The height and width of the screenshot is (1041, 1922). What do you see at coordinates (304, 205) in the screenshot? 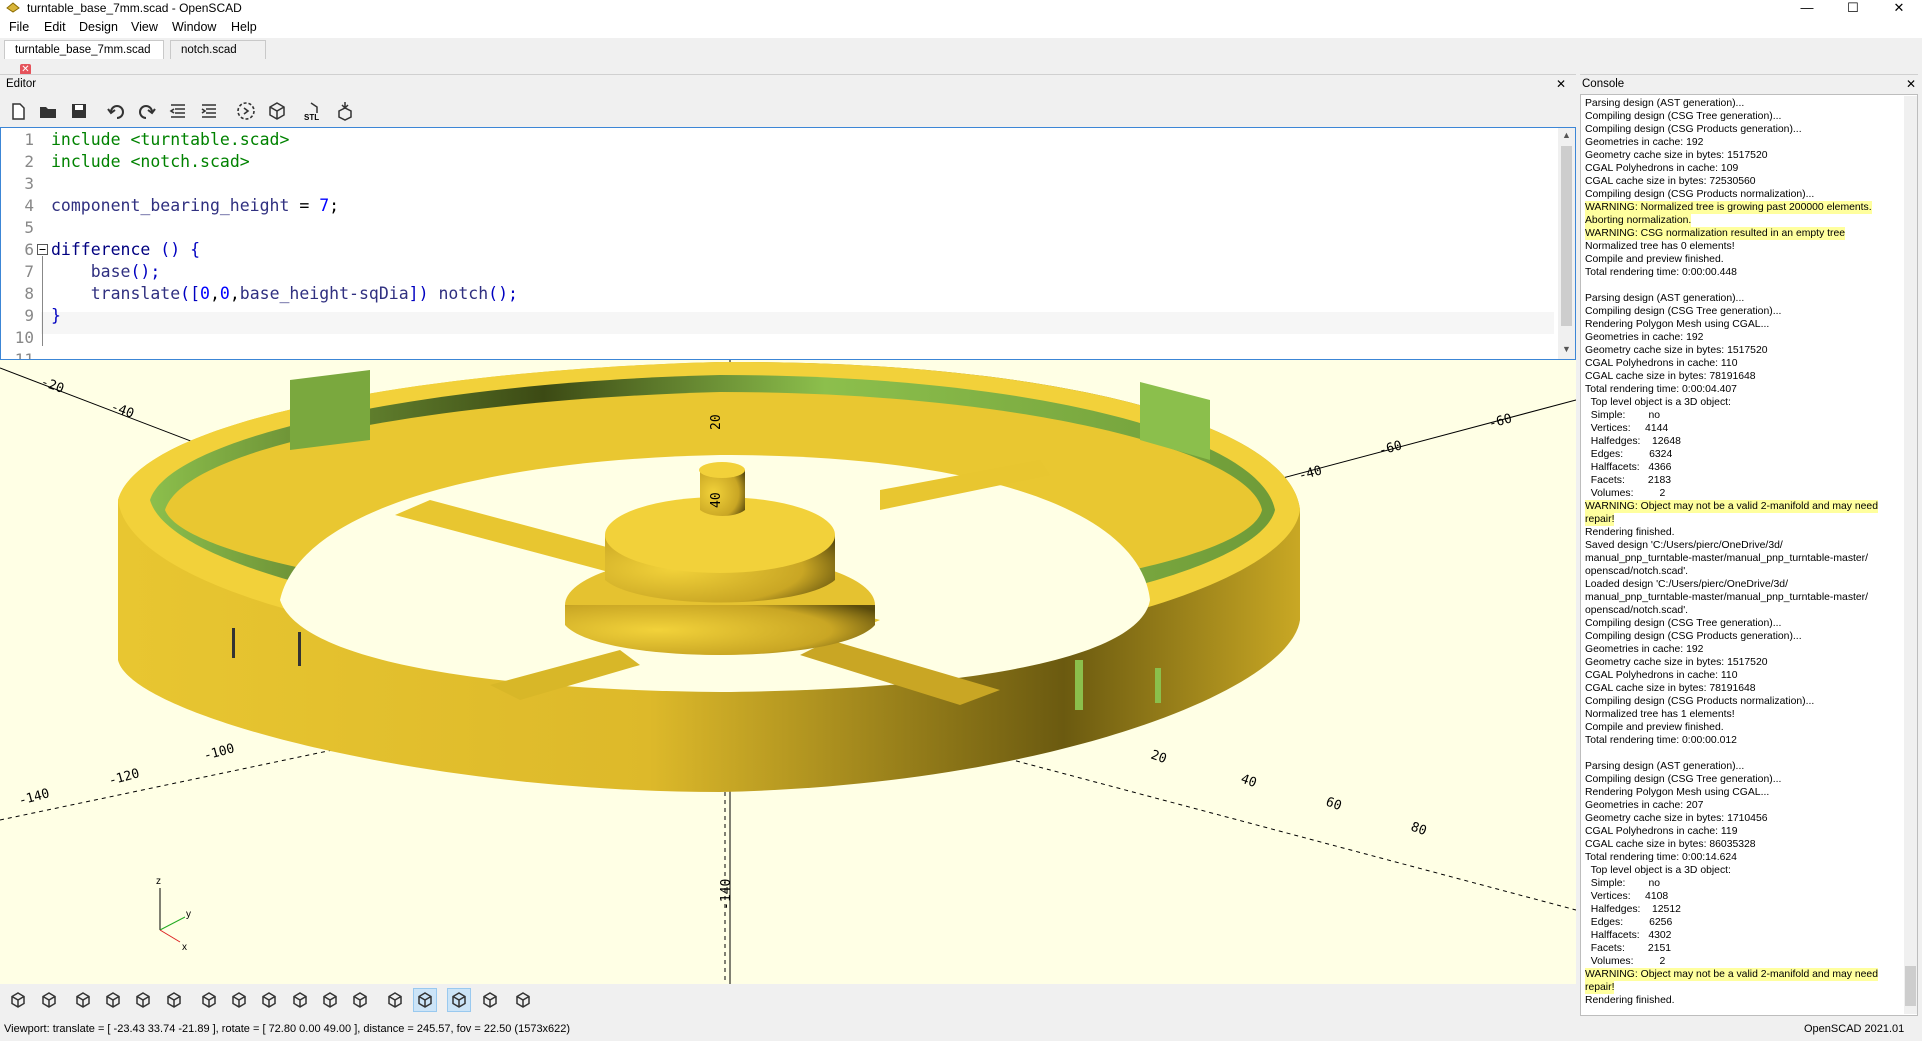
I see `code-token: =` at bounding box center [304, 205].